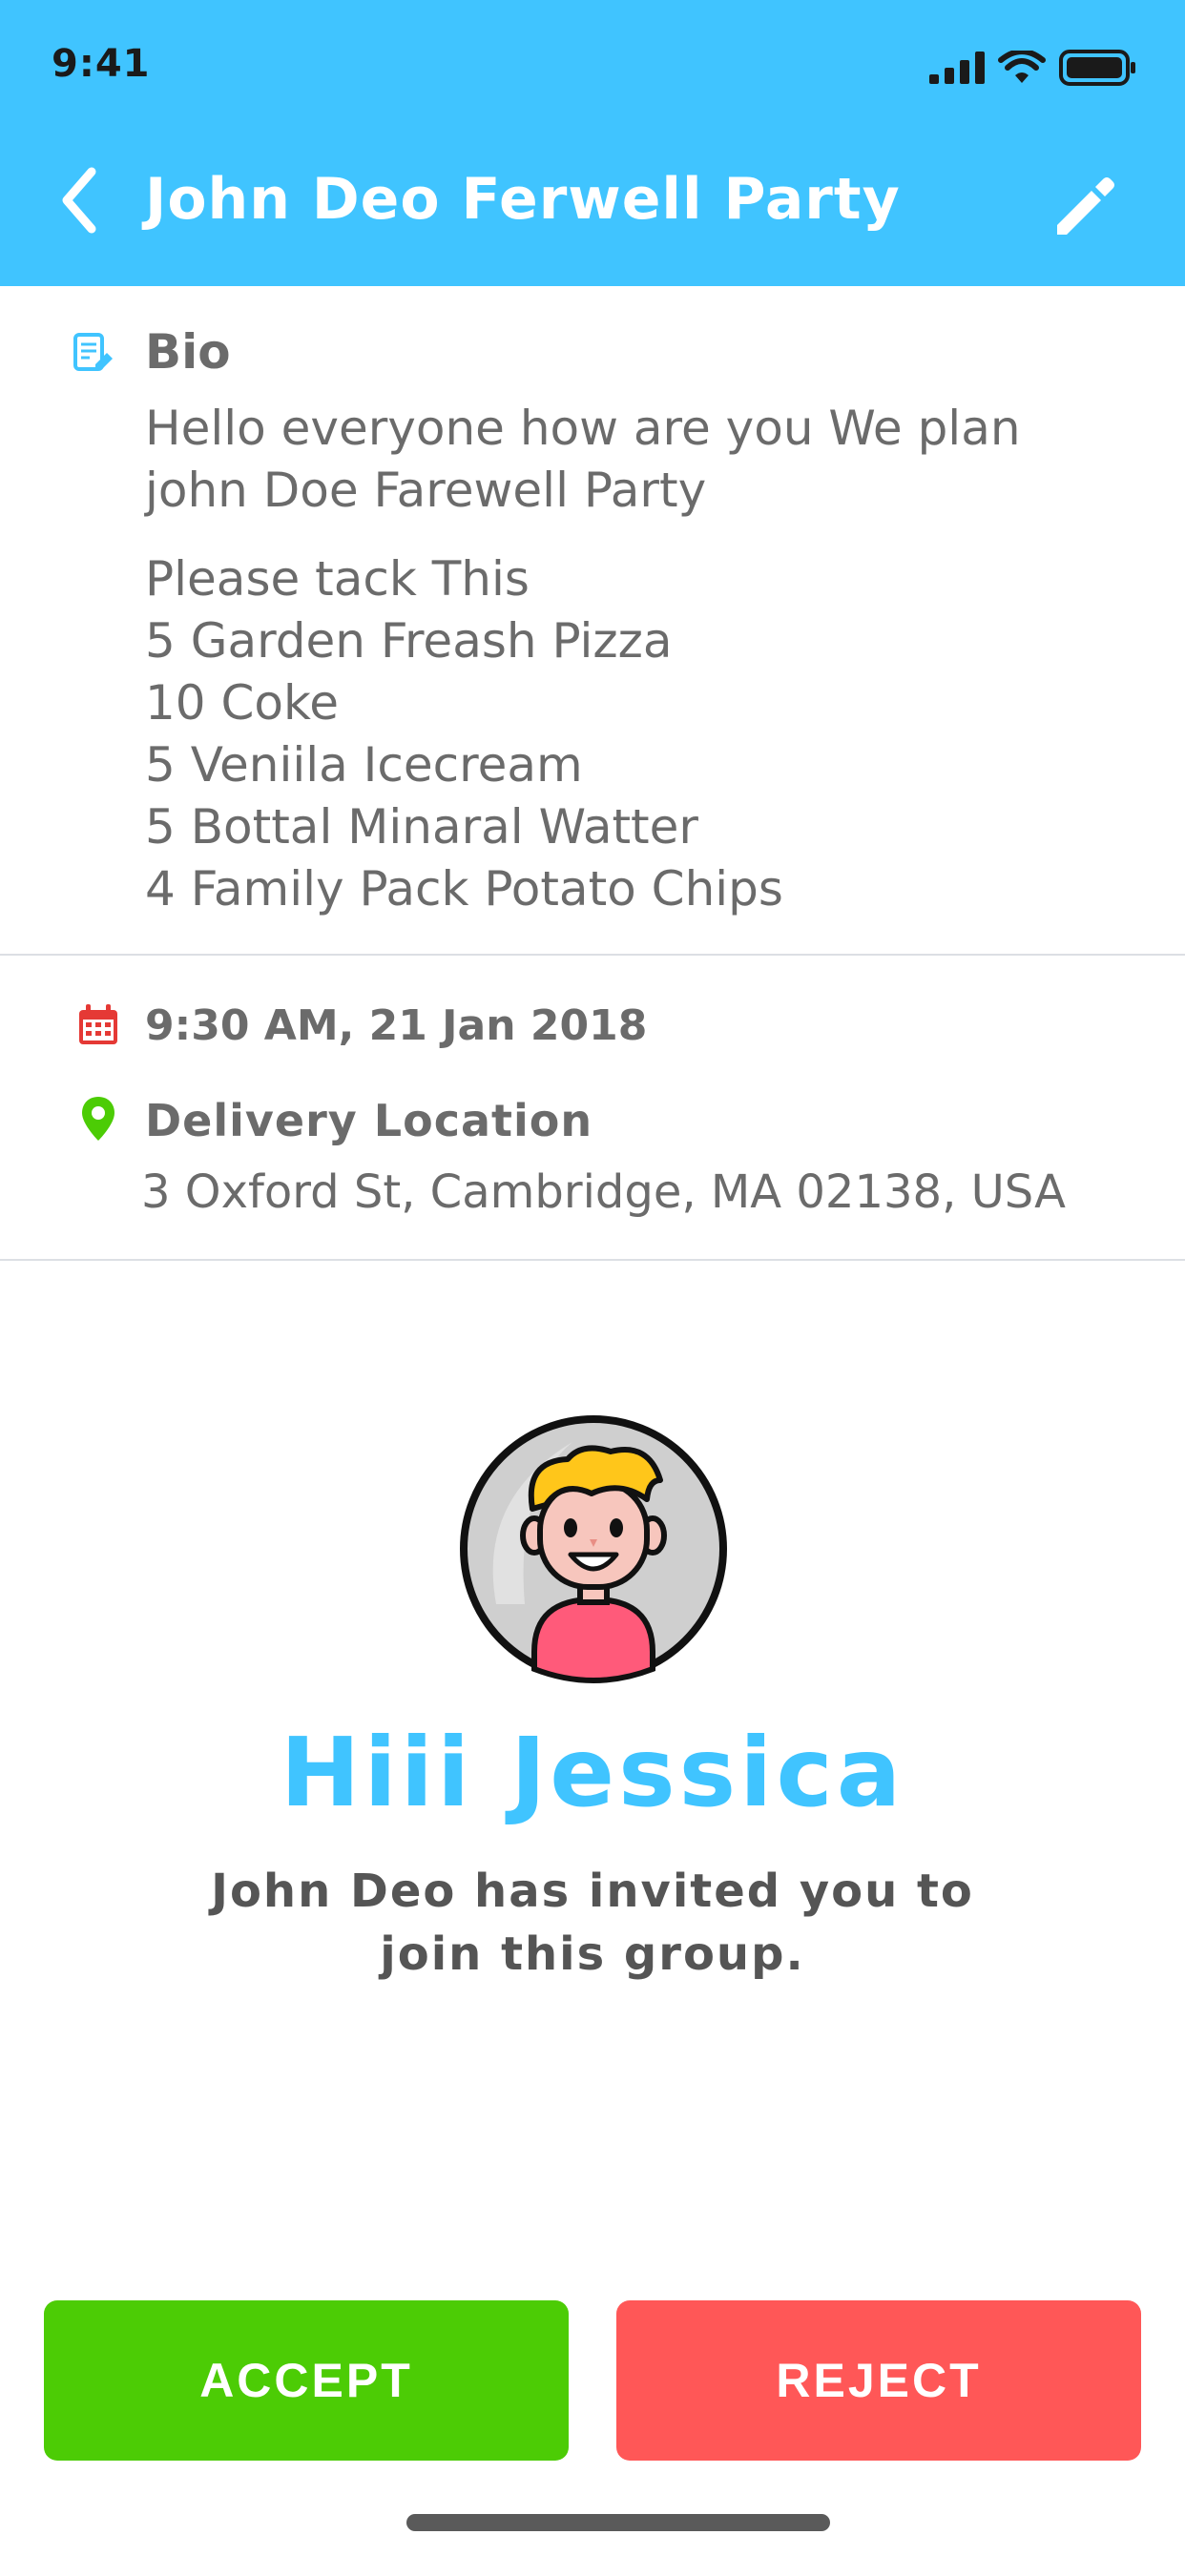 This screenshot has width=1185, height=2576. Describe the element at coordinates (369, 1120) in the screenshot. I see `delivery-location-label: Delivery Location` at that location.